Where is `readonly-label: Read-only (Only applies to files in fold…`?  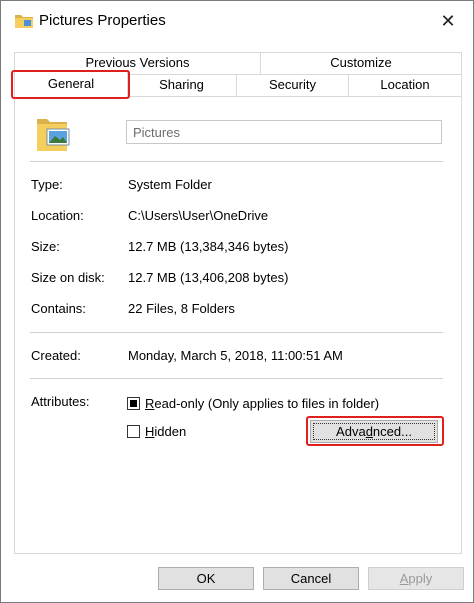
readonly-label: Read-only (Only applies to files in fold… is located at coordinates (262, 403).